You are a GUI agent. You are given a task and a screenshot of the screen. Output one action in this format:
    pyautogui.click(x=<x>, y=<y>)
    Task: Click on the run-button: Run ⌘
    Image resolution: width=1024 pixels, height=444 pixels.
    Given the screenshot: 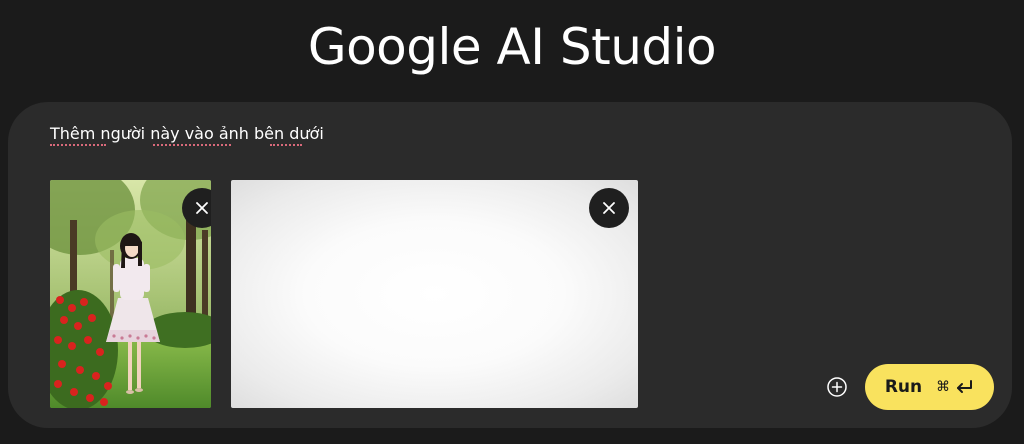 What is the action you would take?
    pyautogui.click(x=929, y=387)
    